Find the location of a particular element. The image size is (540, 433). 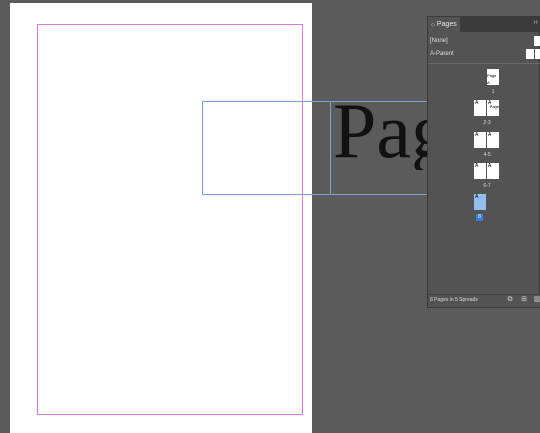

tab-diamond-icon: ◇ is located at coordinates (433, 25).